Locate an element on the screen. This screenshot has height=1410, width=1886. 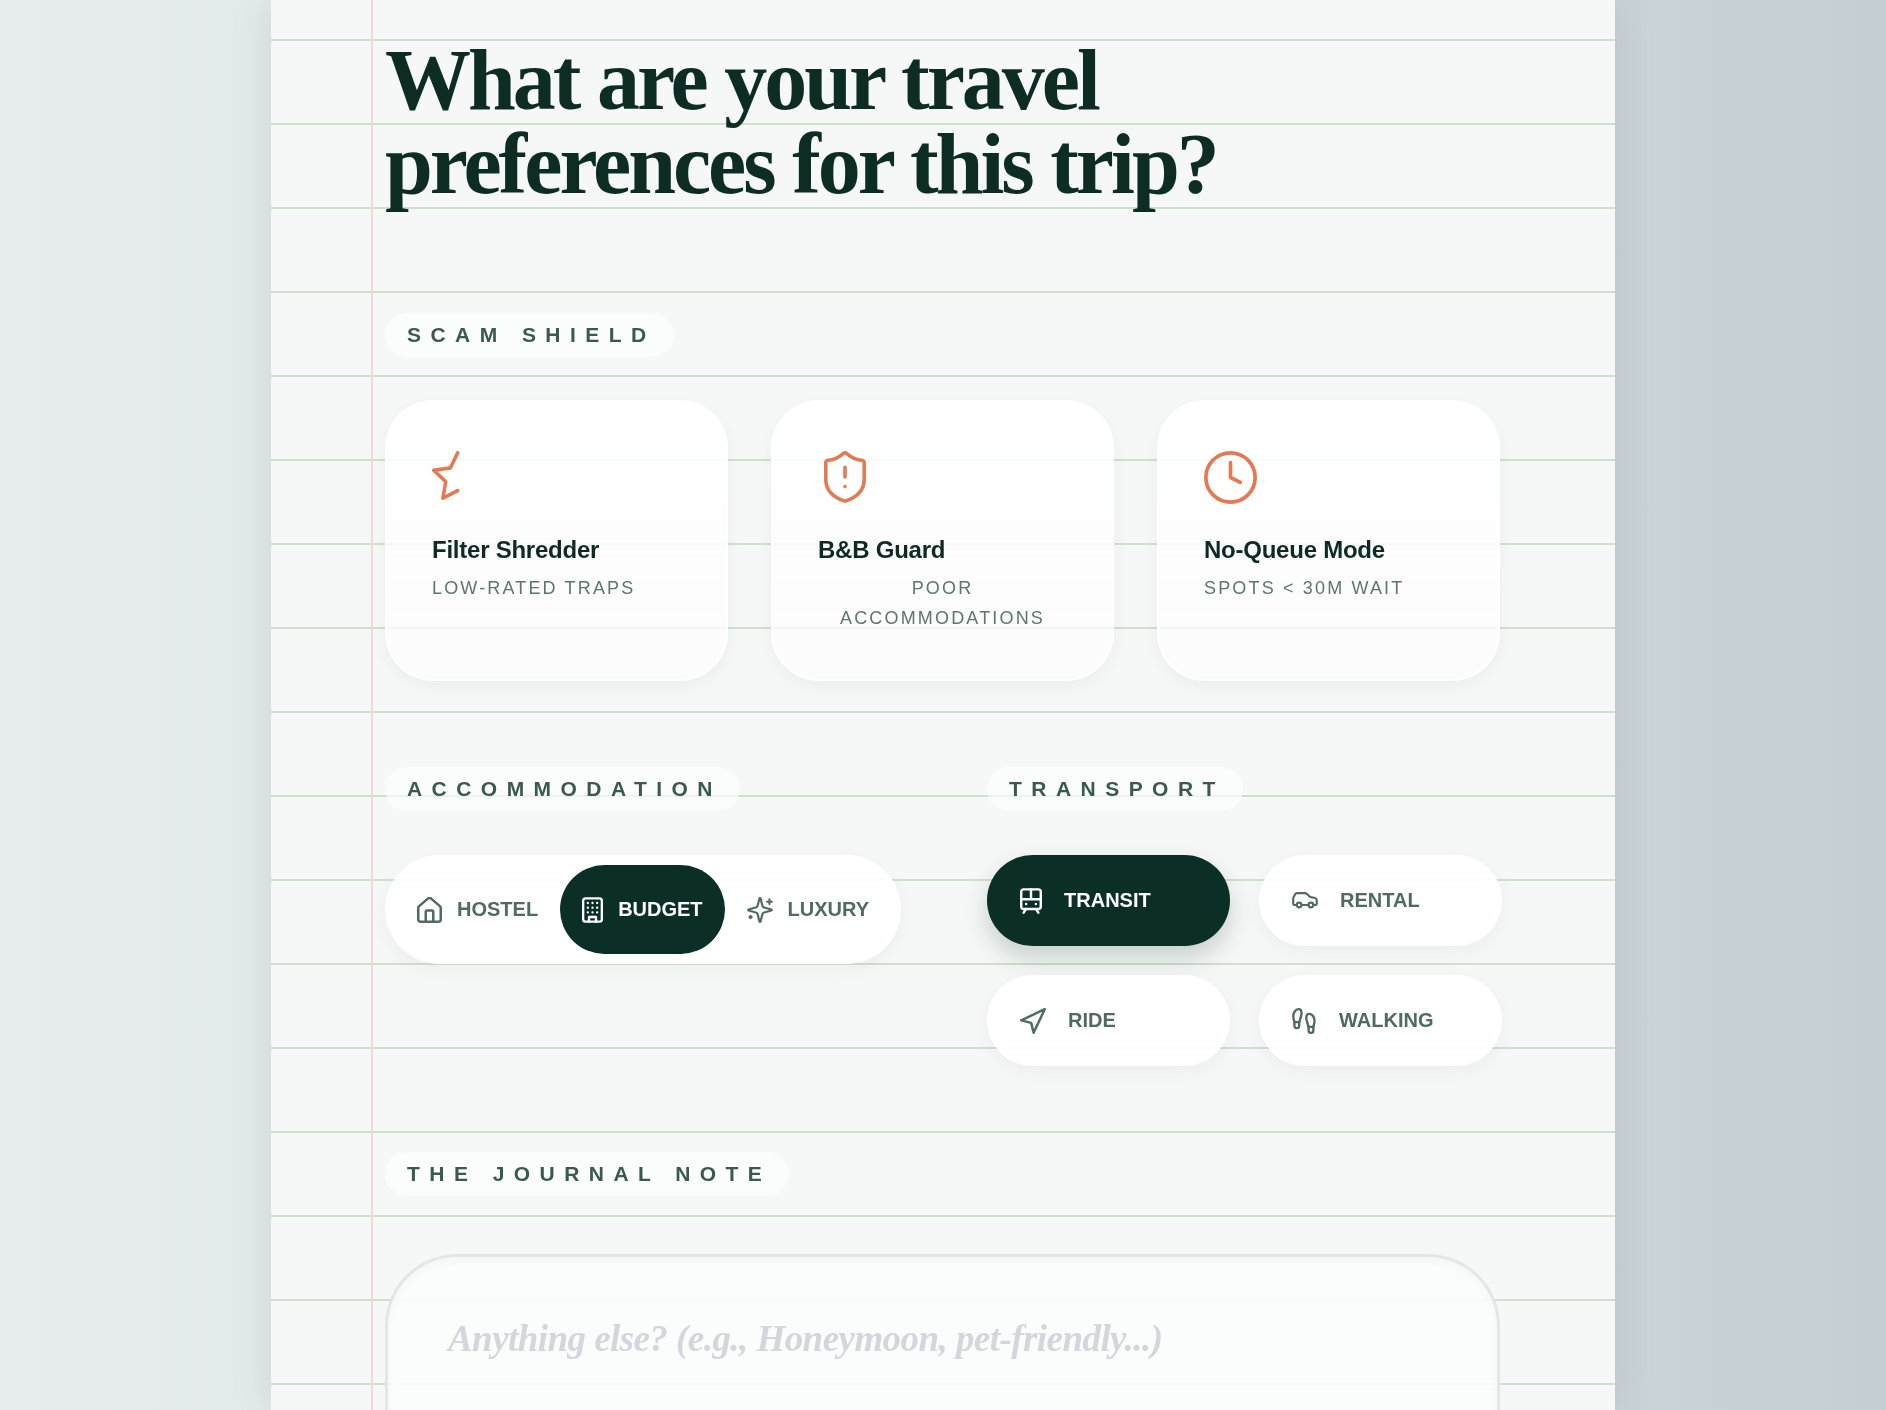
tram-icon is located at coordinates (1031, 900).